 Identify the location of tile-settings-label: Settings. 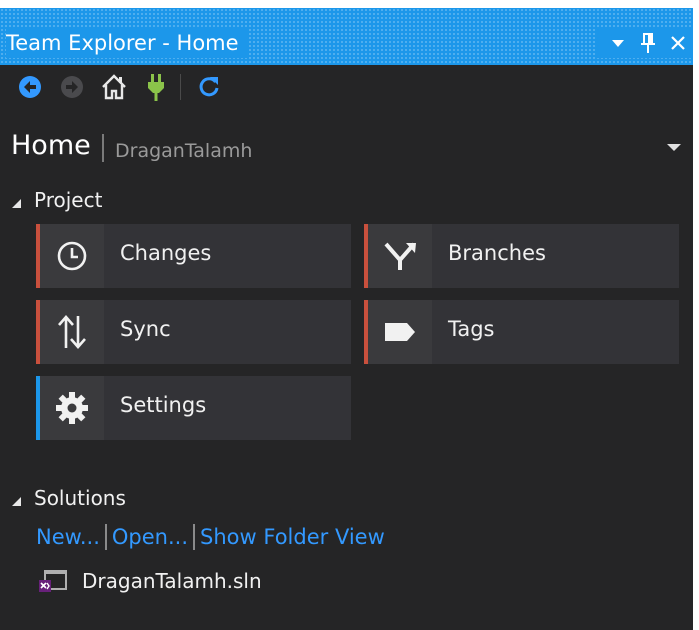
(163, 405).